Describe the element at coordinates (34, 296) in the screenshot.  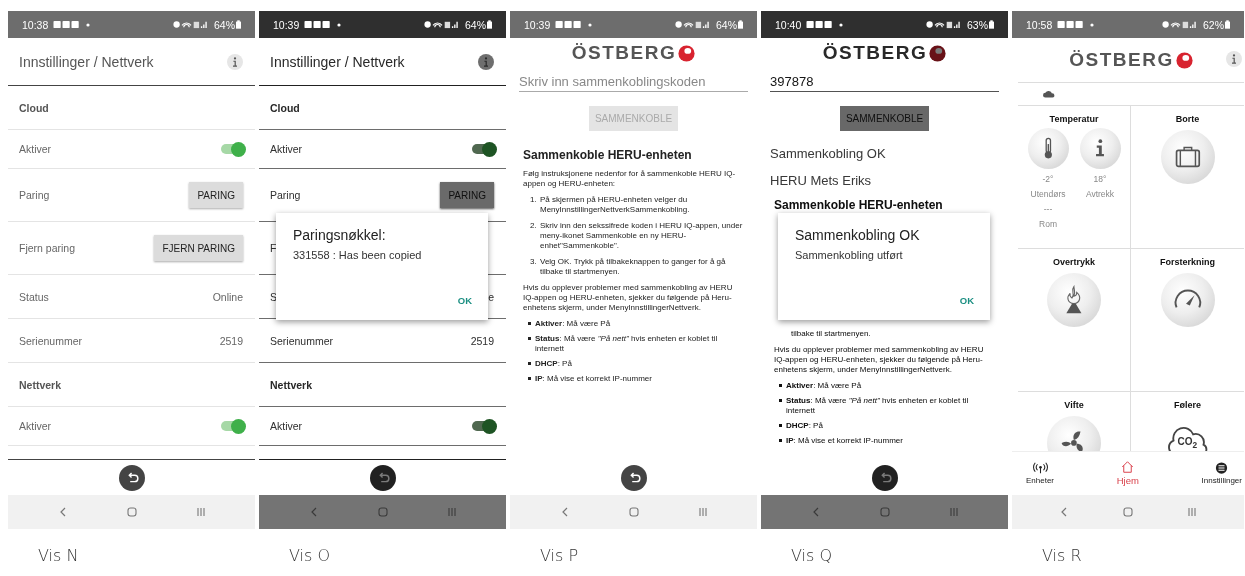
I see `setting-label: Status` at that location.